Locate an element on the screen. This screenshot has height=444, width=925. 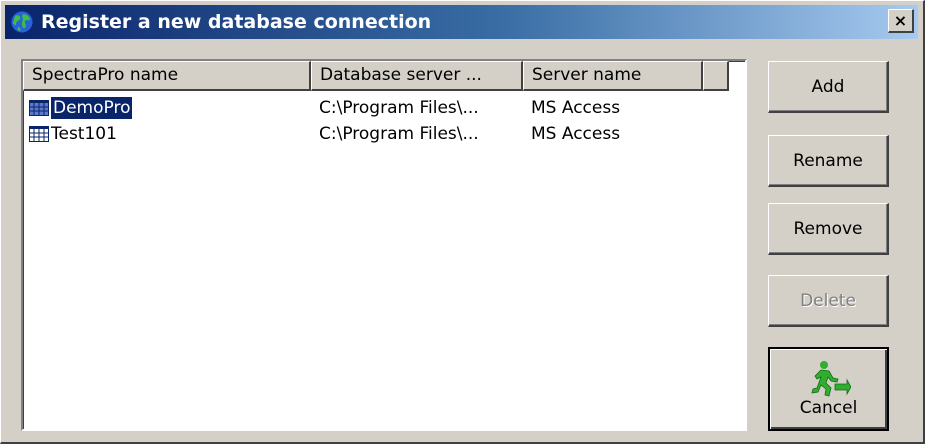
row-name-cell: DemoPro is located at coordinates (167, 108).